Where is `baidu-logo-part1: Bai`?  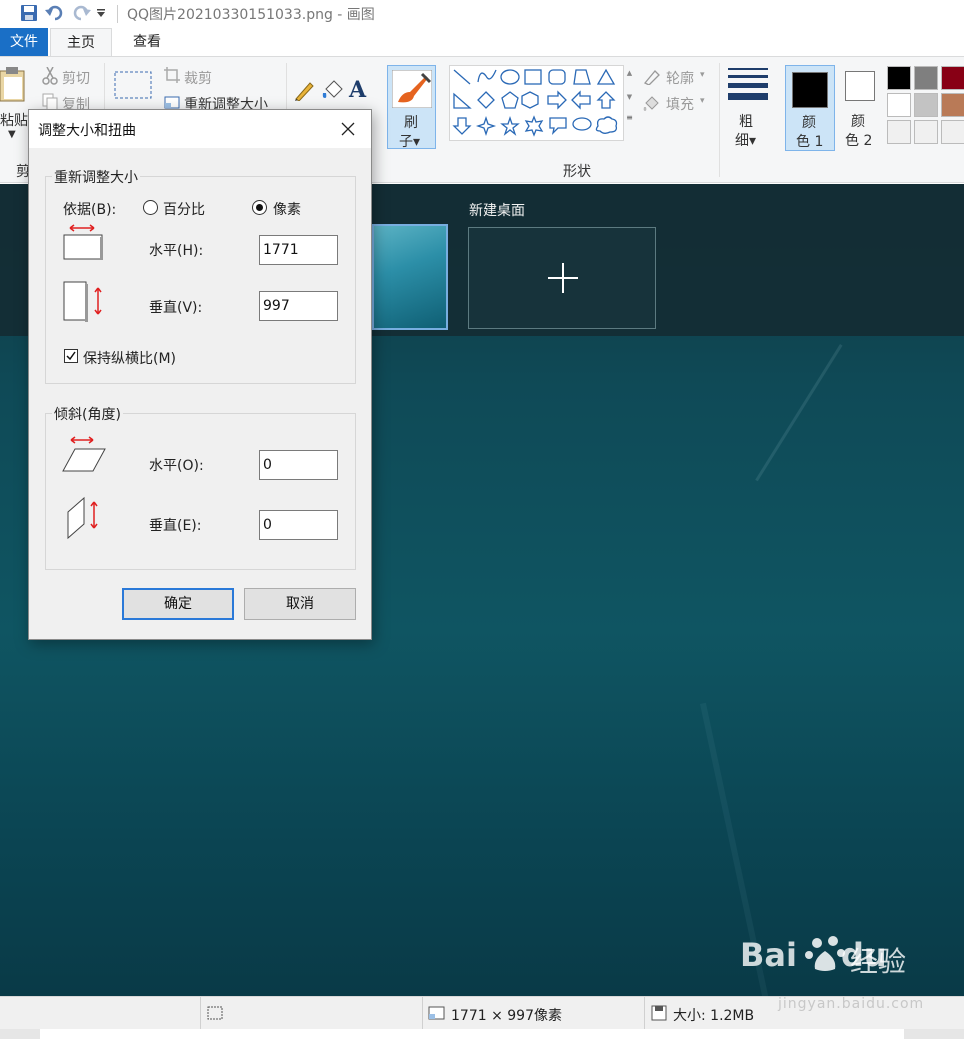
baidu-logo-part1: Bai is located at coordinates (768, 955).